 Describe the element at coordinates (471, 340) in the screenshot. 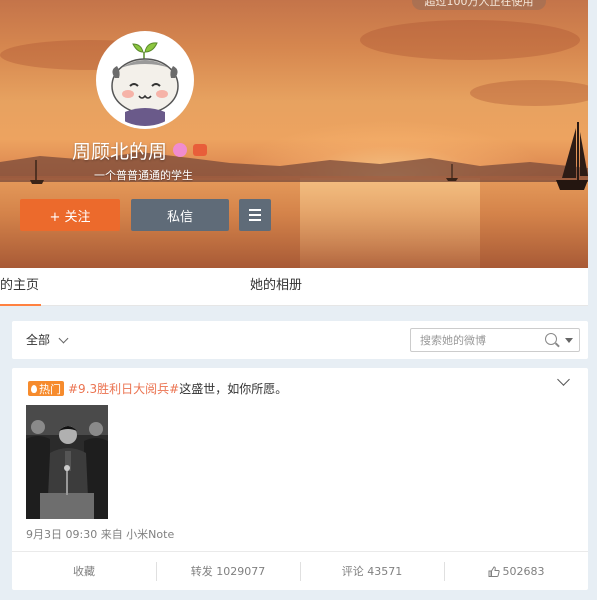

I see `search-input` at that location.